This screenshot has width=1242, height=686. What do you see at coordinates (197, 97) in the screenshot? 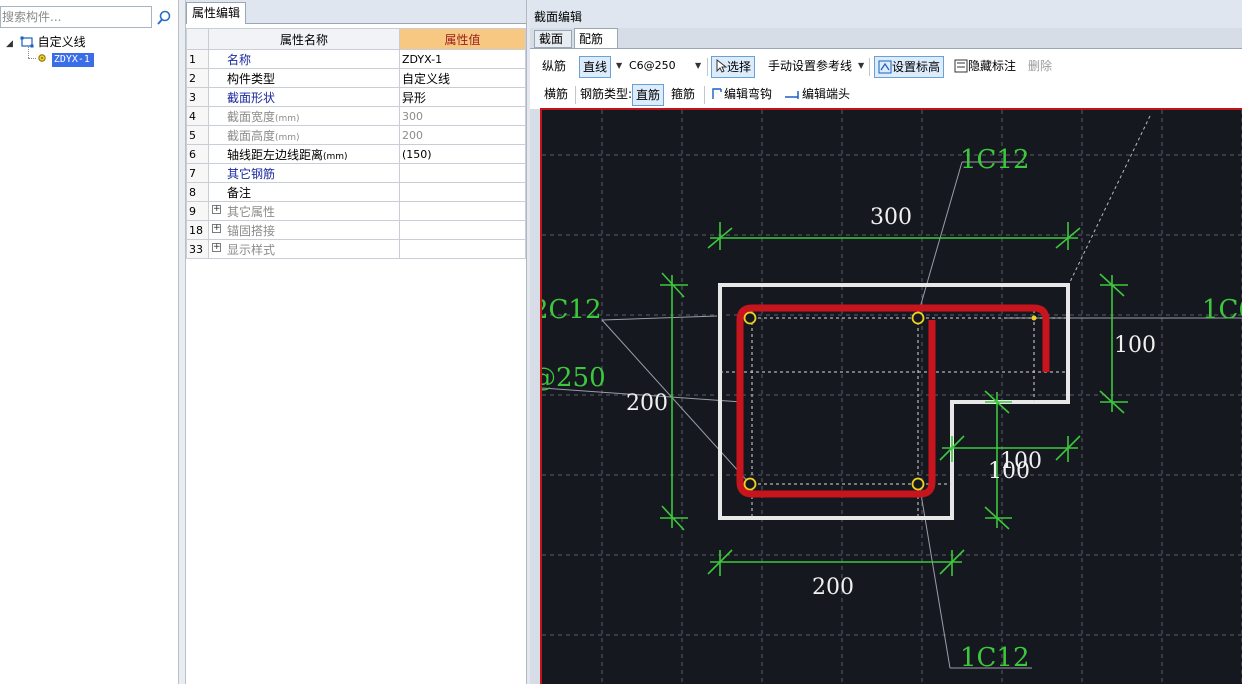
I see `row-number: 3` at bounding box center [197, 97].